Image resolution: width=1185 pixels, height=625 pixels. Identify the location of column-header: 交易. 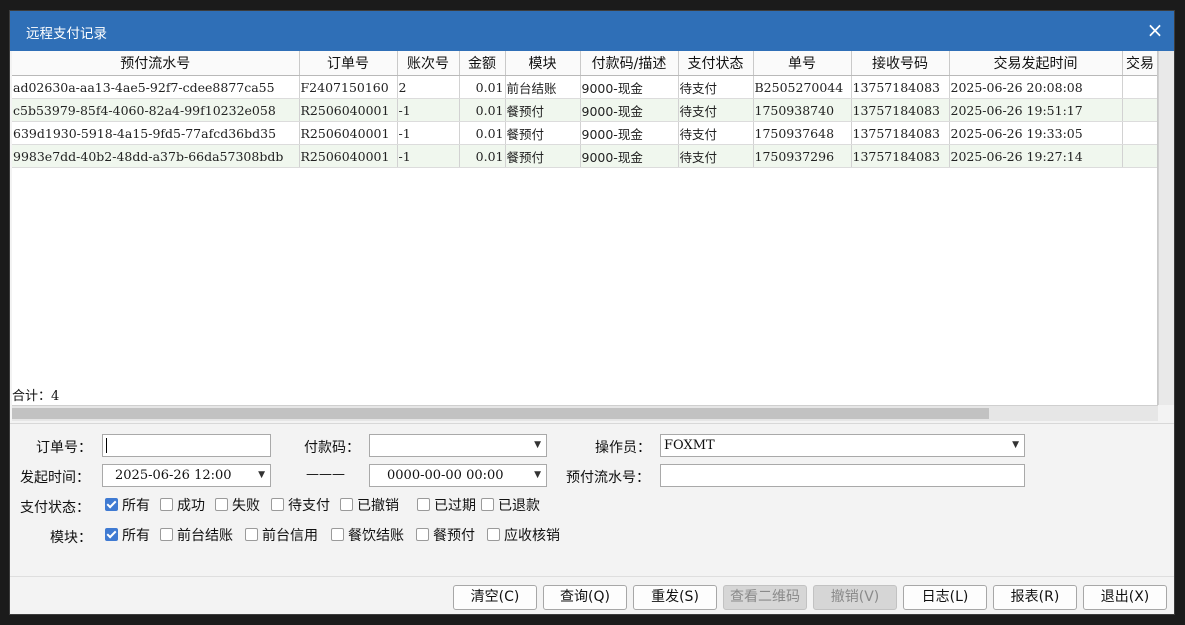
(1139, 63).